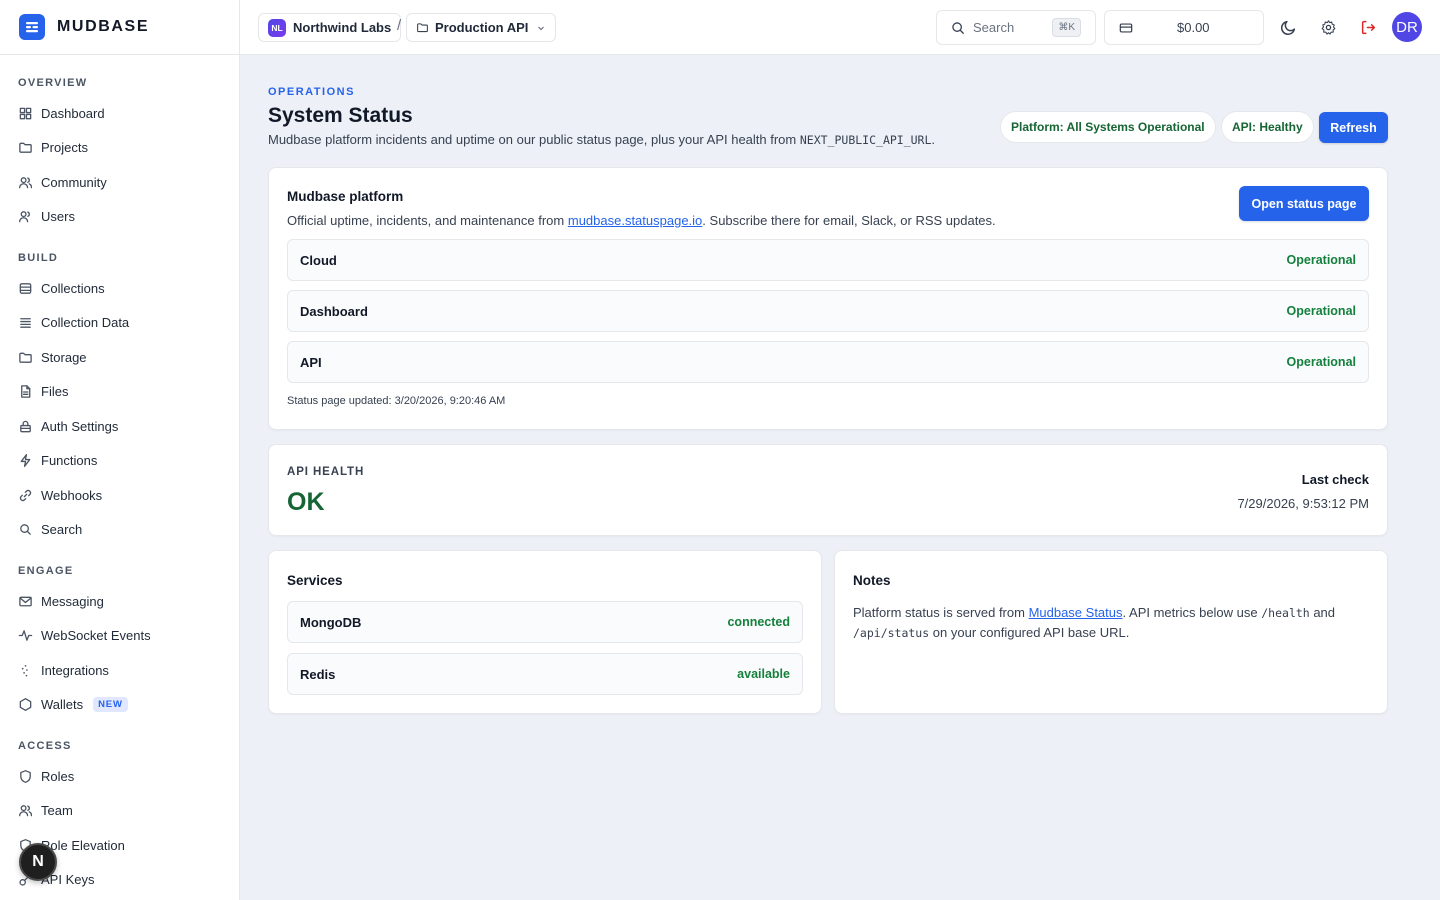  I want to click on gear-icon, so click(1328, 27).